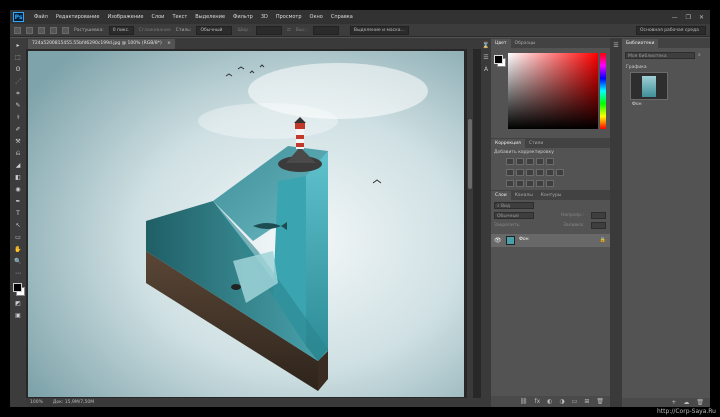  I want to click on antialias-checkbox: Сглаживание, so click(155, 30).